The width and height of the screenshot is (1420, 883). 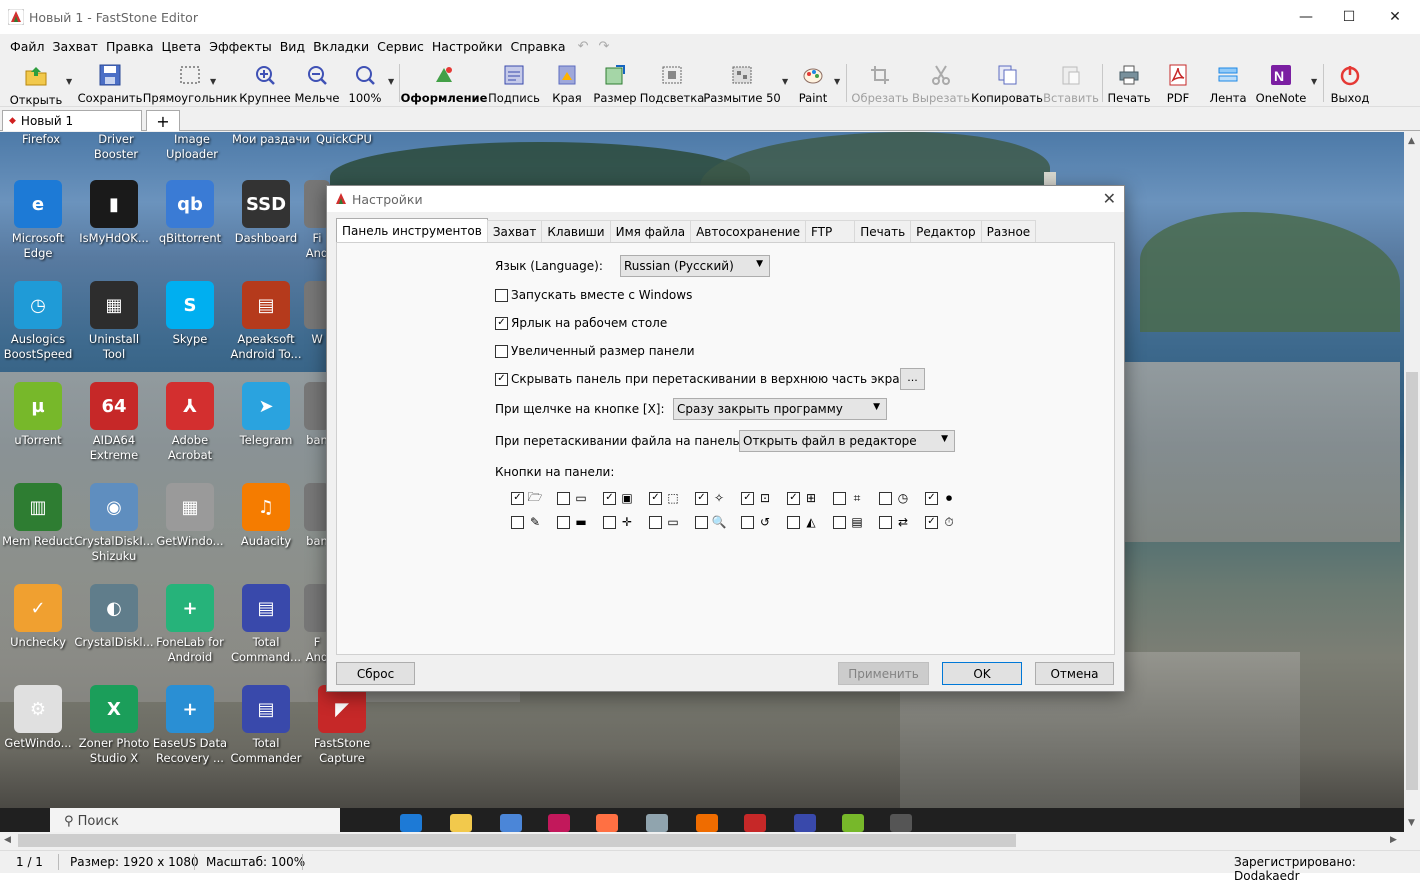 What do you see at coordinates (1228, 83) in the screenshot?
I see `ribbon-button: Лента` at bounding box center [1228, 83].